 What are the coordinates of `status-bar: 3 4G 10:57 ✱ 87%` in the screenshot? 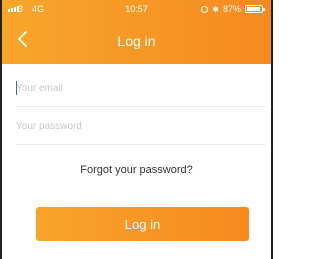 It's located at (136, 10).